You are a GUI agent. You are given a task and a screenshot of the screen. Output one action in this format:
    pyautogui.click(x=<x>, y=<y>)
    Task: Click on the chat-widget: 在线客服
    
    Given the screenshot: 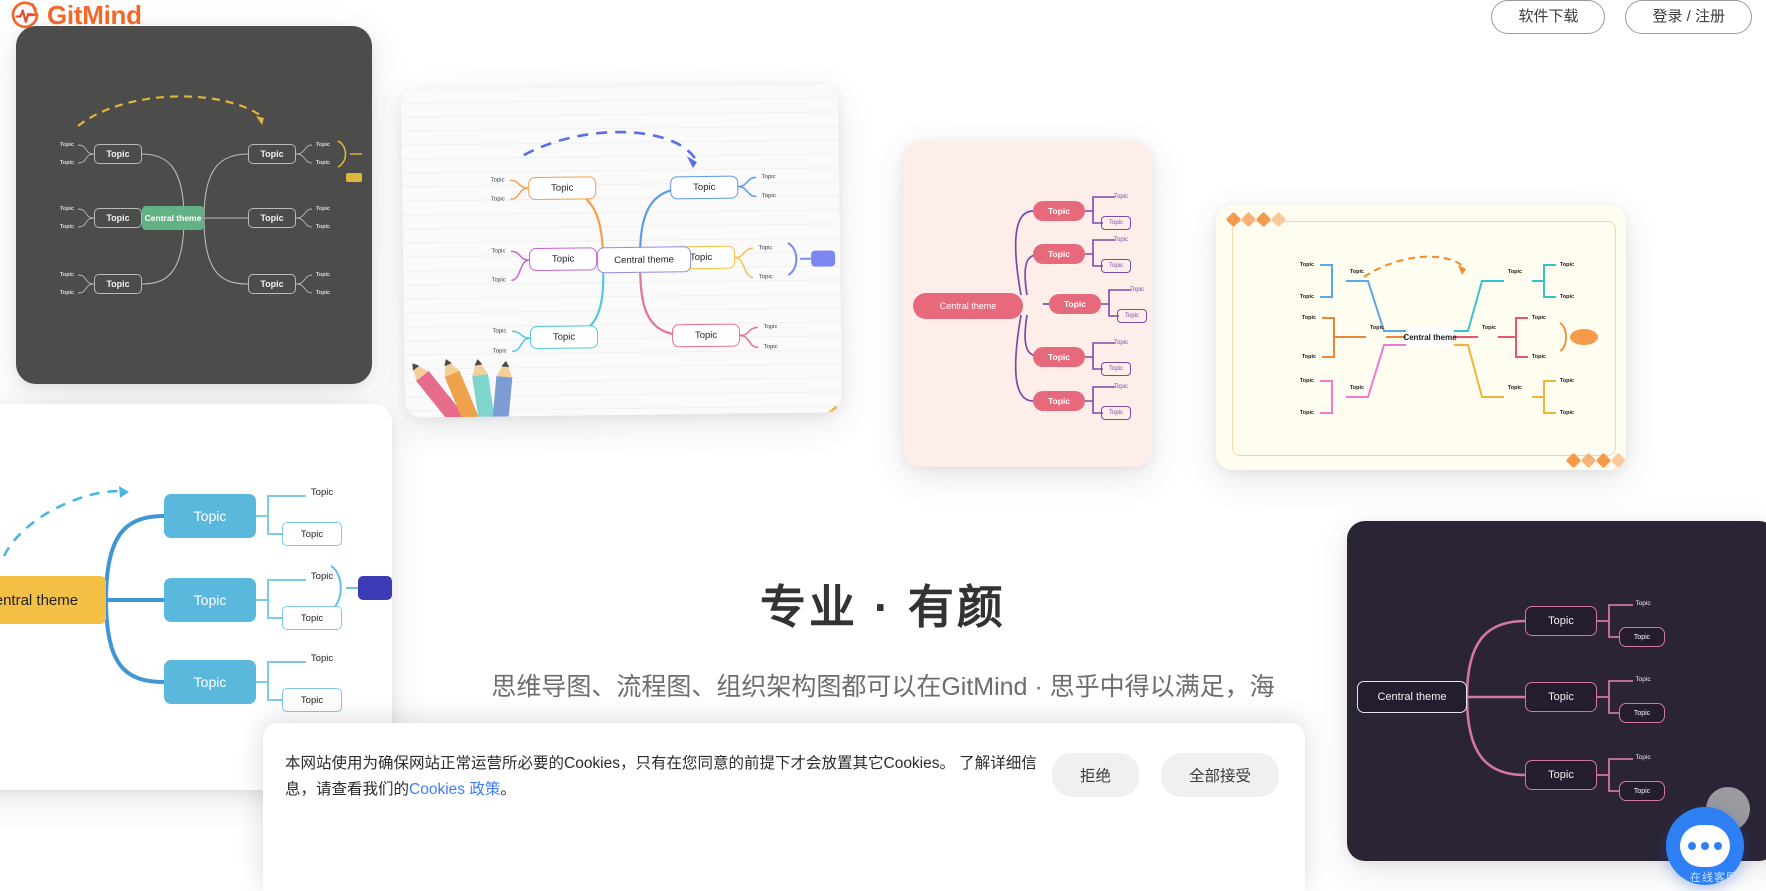 What is the action you would take?
    pyautogui.click(x=1712, y=835)
    